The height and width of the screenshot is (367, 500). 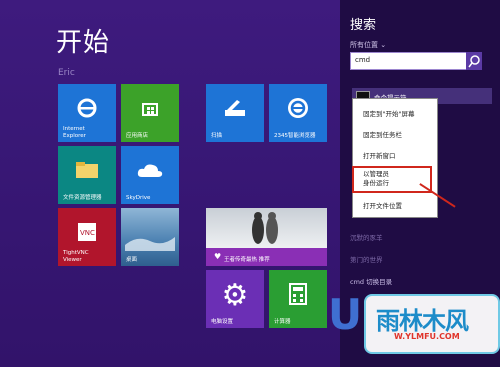 What do you see at coordinates (87, 110) in the screenshot?
I see `ie-icon` at bounding box center [87, 110].